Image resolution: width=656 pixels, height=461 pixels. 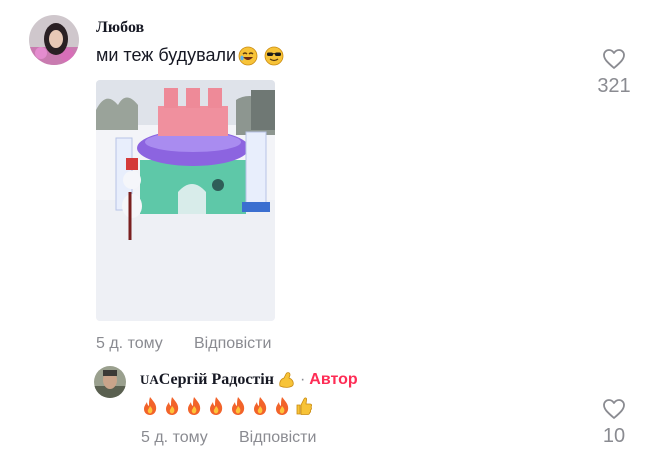 What do you see at coordinates (227, 406) in the screenshot?
I see `reply-emojis` at bounding box center [227, 406].